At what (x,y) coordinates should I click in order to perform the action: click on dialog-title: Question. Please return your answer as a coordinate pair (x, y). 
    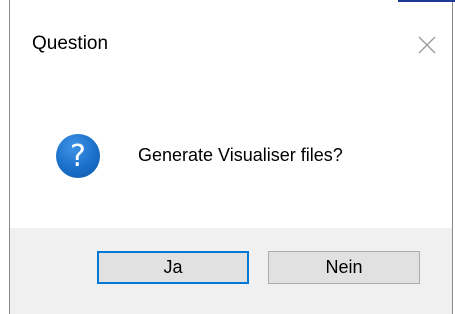
    Looking at the image, I should click on (70, 43).